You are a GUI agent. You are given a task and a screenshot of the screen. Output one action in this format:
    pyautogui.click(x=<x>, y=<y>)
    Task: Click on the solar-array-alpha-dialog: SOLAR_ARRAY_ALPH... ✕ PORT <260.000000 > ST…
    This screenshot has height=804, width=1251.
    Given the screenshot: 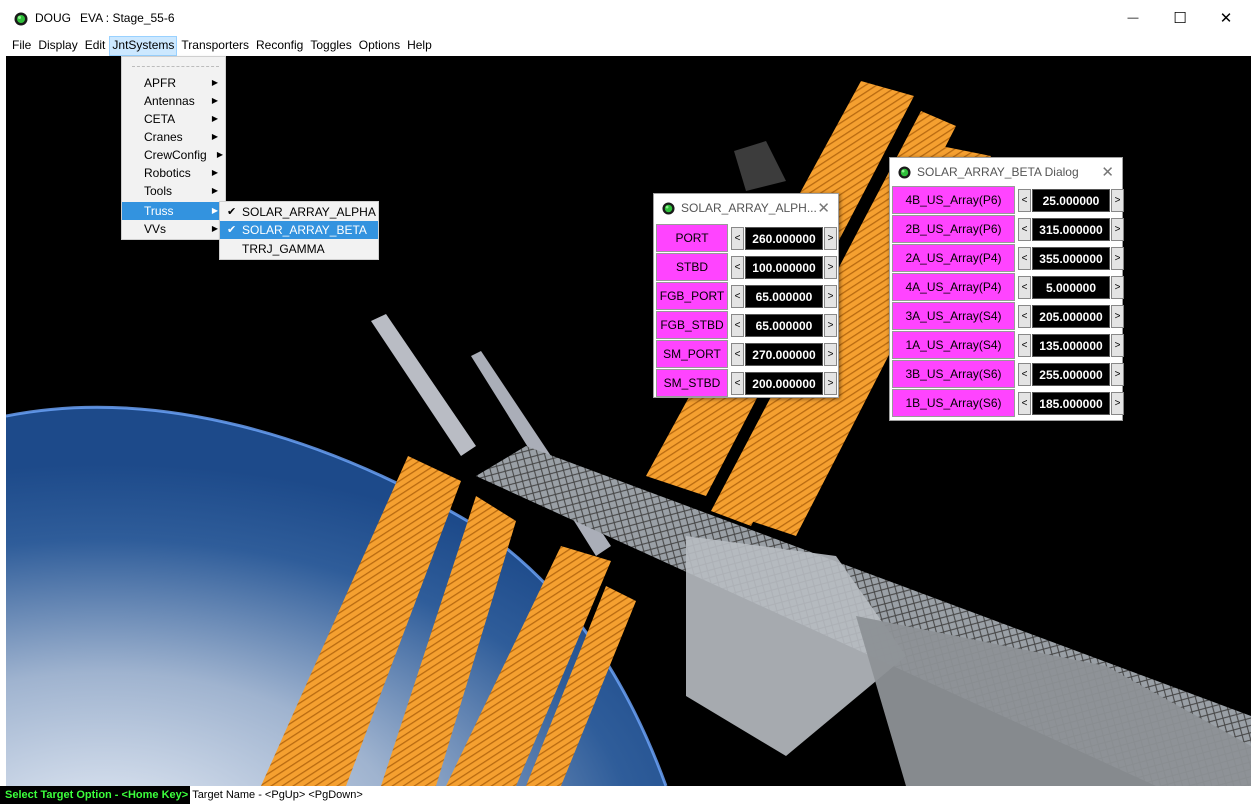 What is the action you would take?
    pyautogui.click(x=746, y=295)
    